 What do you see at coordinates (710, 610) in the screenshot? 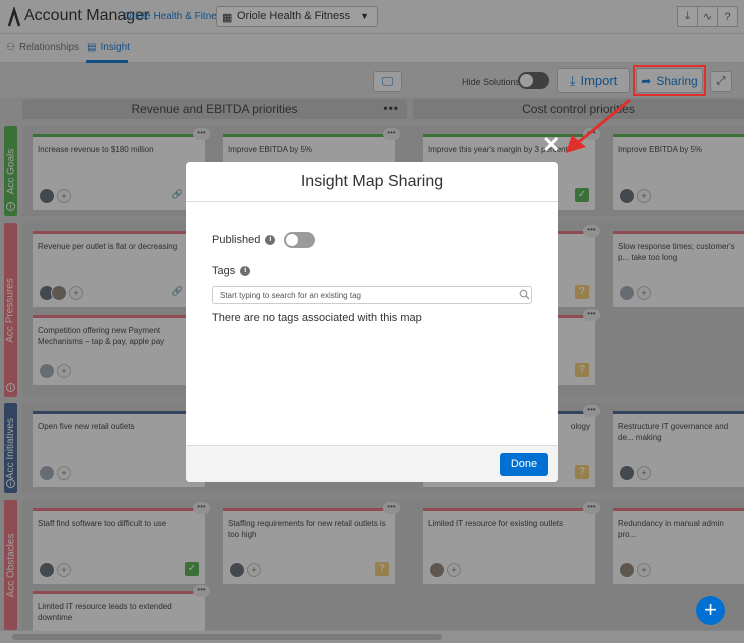
I see `add-fab-button: +` at bounding box center [710, 610].